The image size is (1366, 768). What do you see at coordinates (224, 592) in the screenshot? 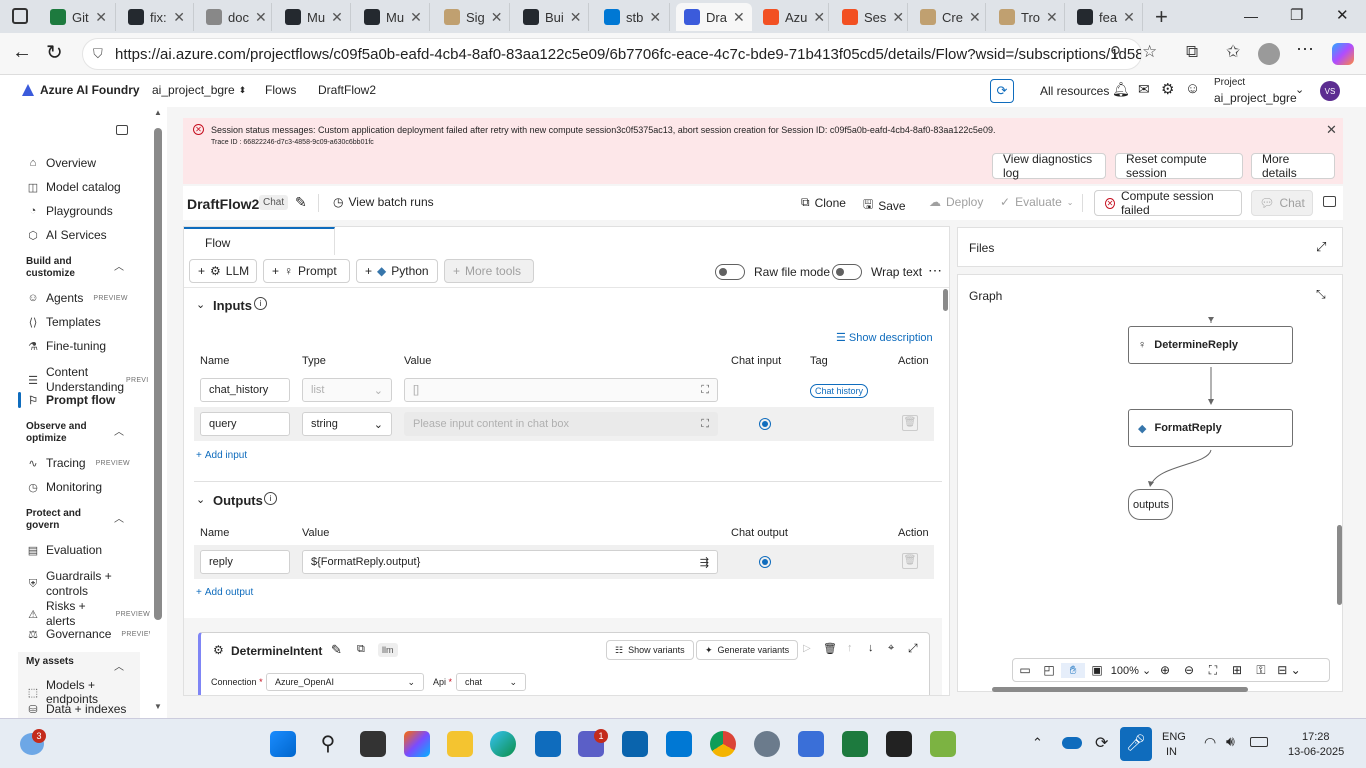
I see `add-output-link: + Add output` at bounding box center [224, 592].